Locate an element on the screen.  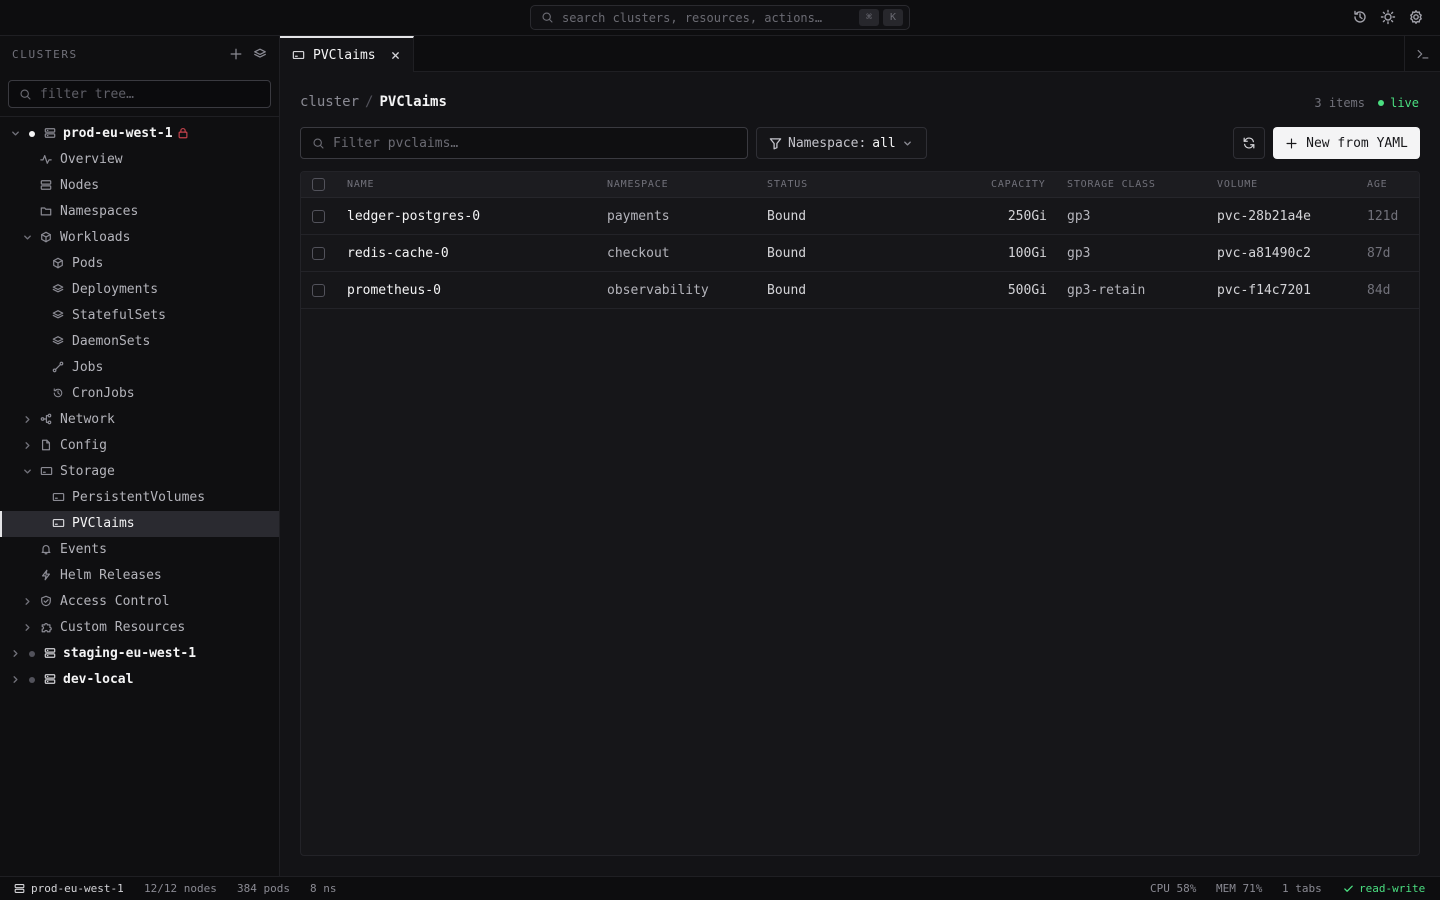
global-search: search clusters, resources, actions… ⌘ K is located at coordinates (720, 17).